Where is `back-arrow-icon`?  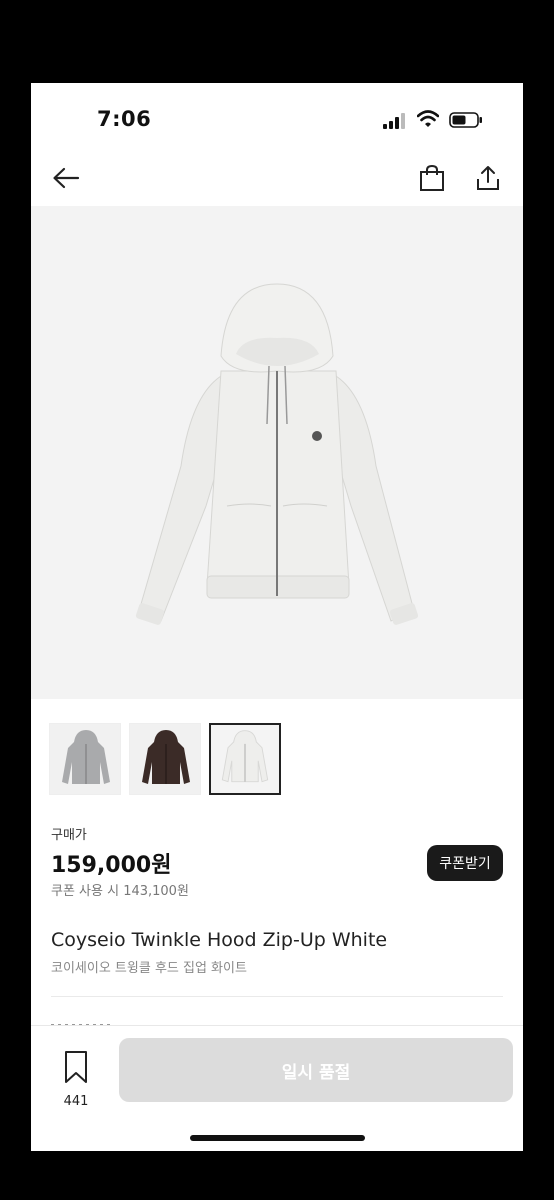
back-arrow-icon is located at coordinates (66, 178).